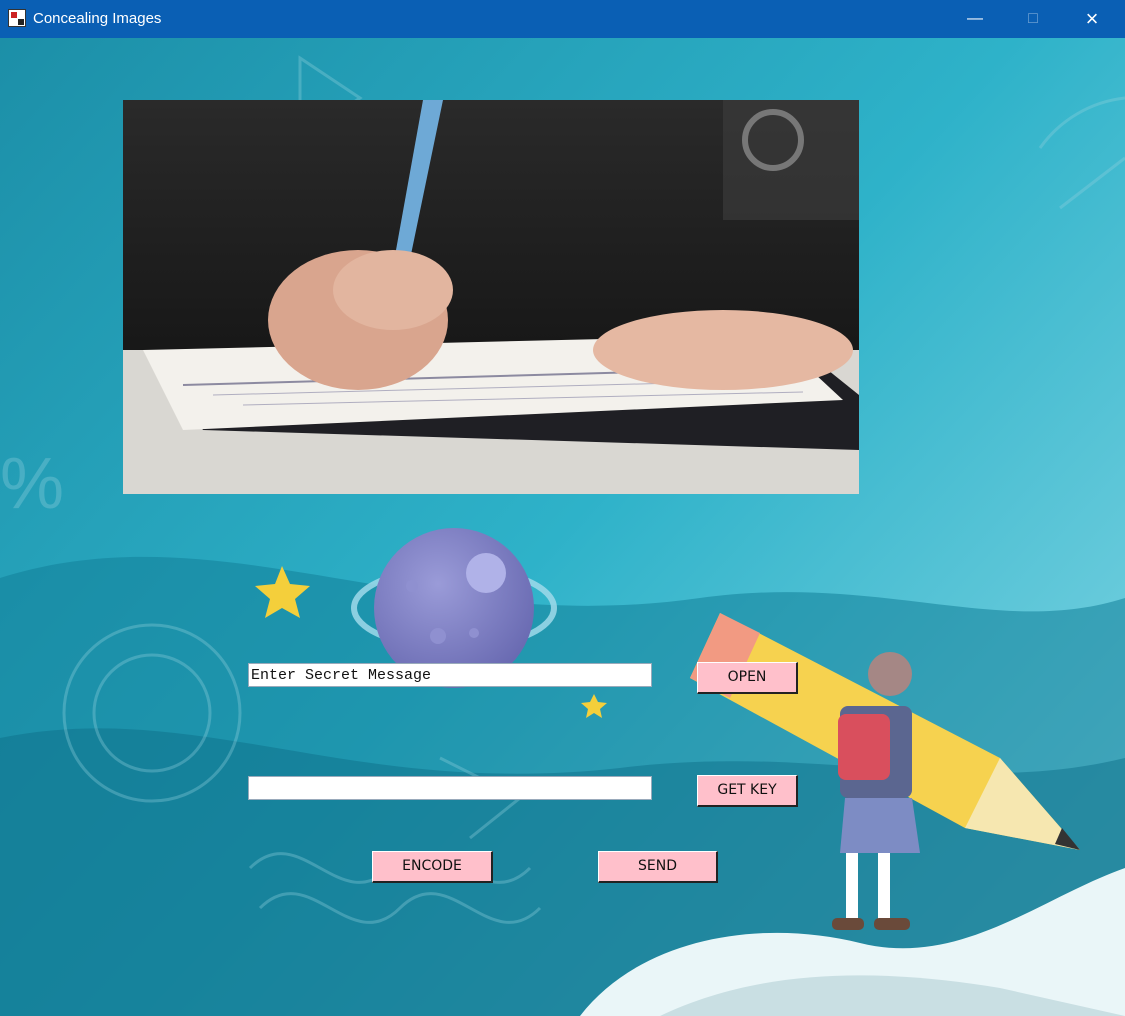  I want to click on title-bar: Concealing Images — □ ×, so click(562, 19).